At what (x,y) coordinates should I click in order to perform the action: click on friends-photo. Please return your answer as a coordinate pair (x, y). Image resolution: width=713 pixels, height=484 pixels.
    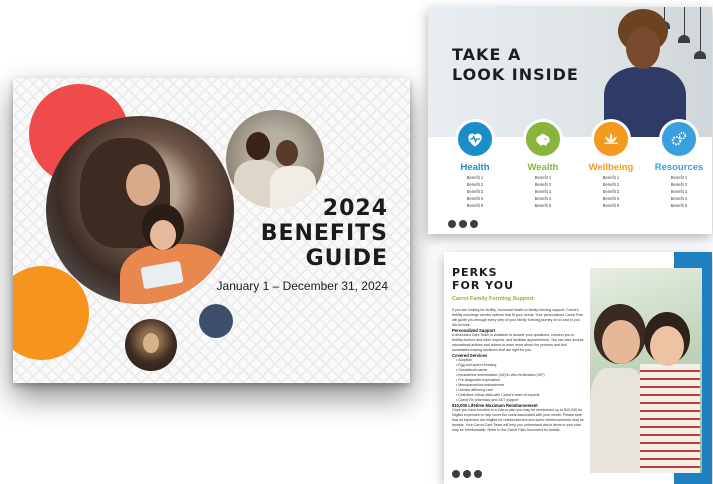
    Looking at the image, I should click on (151, 345).